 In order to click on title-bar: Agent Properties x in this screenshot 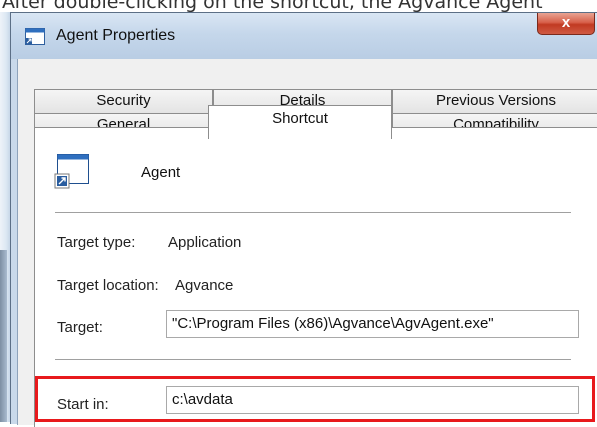, I will do `click(304, 36)`.